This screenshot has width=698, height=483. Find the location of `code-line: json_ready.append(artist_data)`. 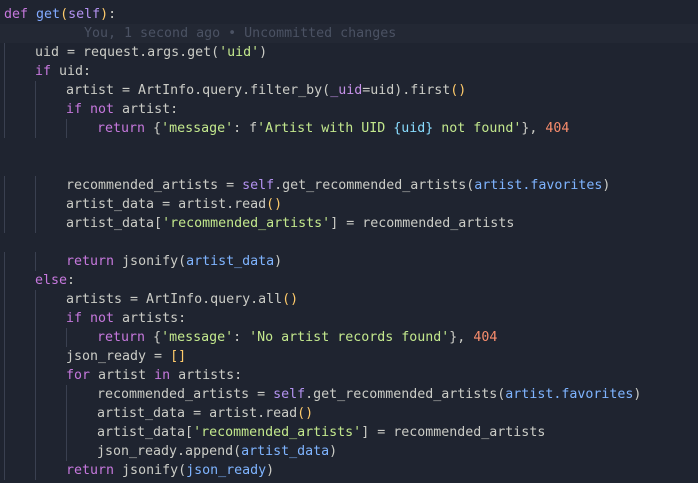

code-line: json_ready.append(artist_data) is located at coordinates (349, 451).